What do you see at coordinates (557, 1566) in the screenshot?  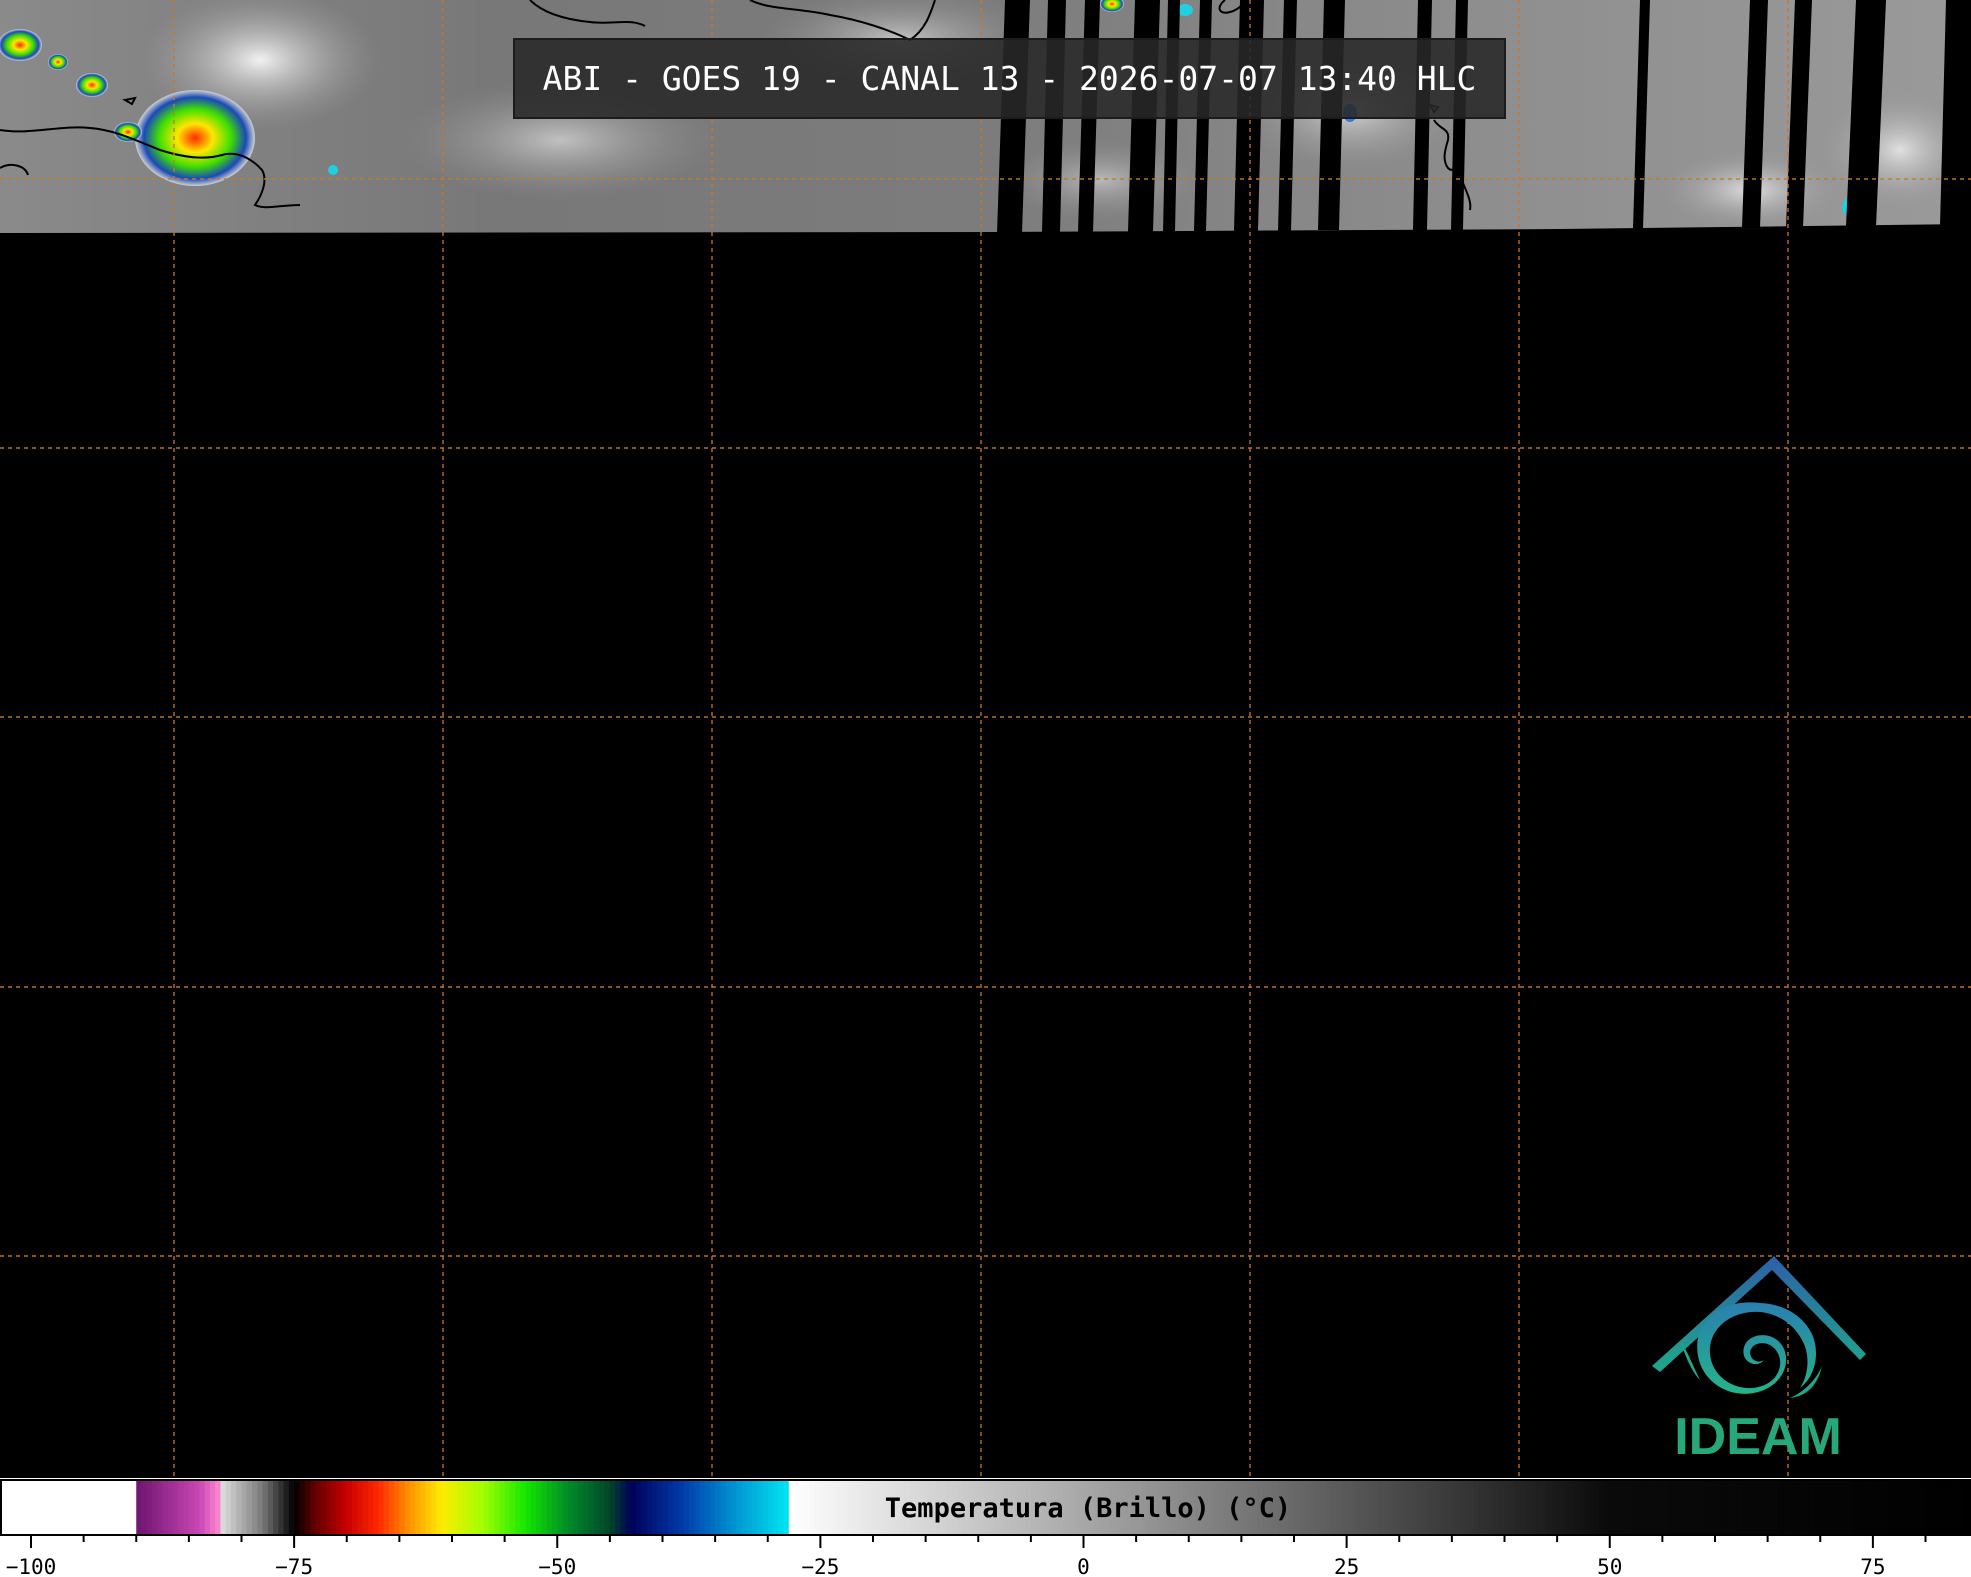 I see `colorbar-tick-label: −50` at bounding box center [557, 1566].